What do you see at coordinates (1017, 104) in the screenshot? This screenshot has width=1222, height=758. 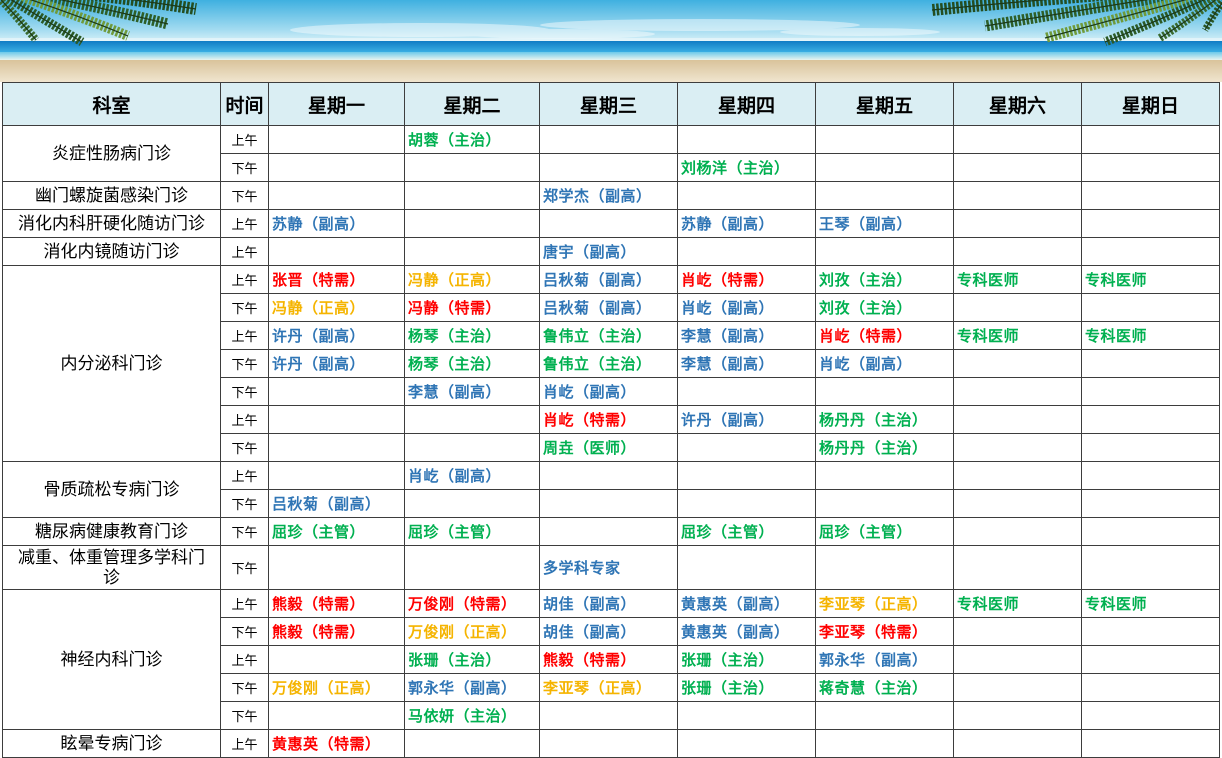 I see `header-day-saturday: 星期六` at bounding box center [1017, 104].